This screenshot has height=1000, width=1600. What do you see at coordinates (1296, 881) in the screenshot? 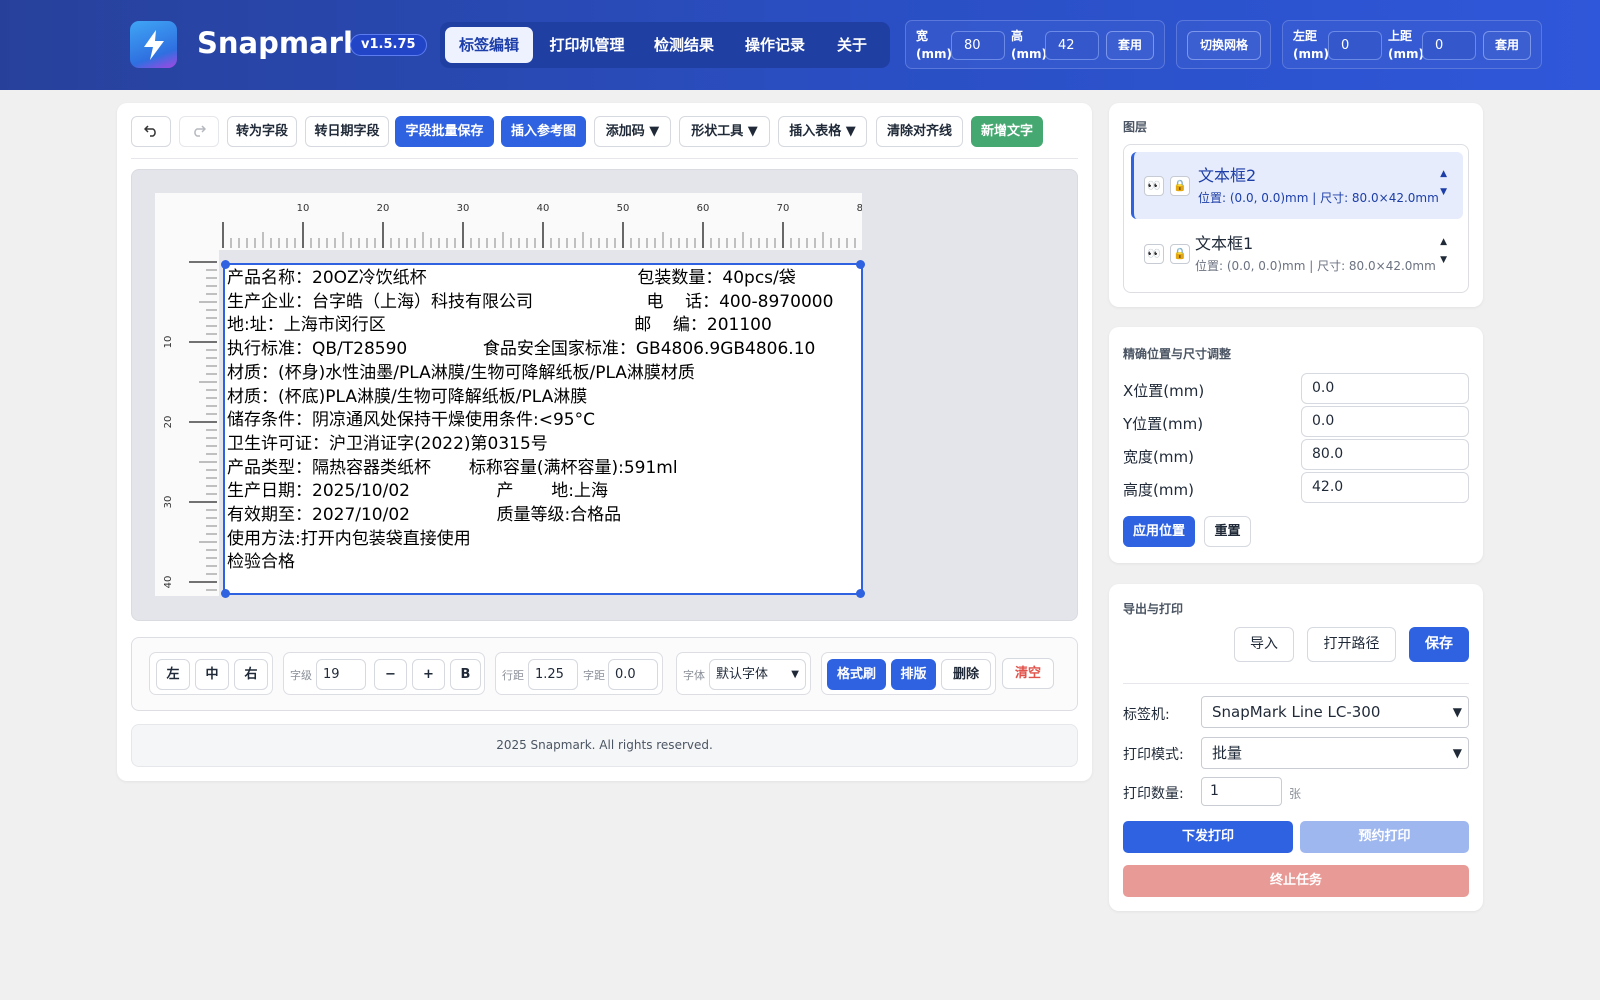
I see `stop-task-button: 终止任务` at bounding box center [1296, 881].